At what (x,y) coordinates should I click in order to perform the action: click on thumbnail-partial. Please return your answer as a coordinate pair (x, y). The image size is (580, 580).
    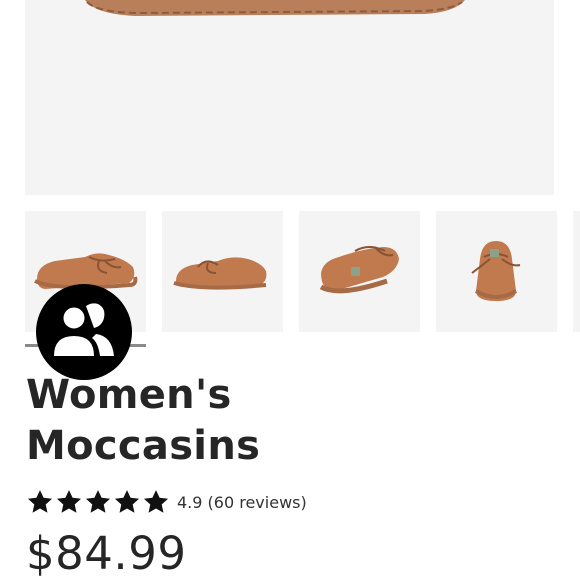
    Looking at the image, I should click on (576, 271).